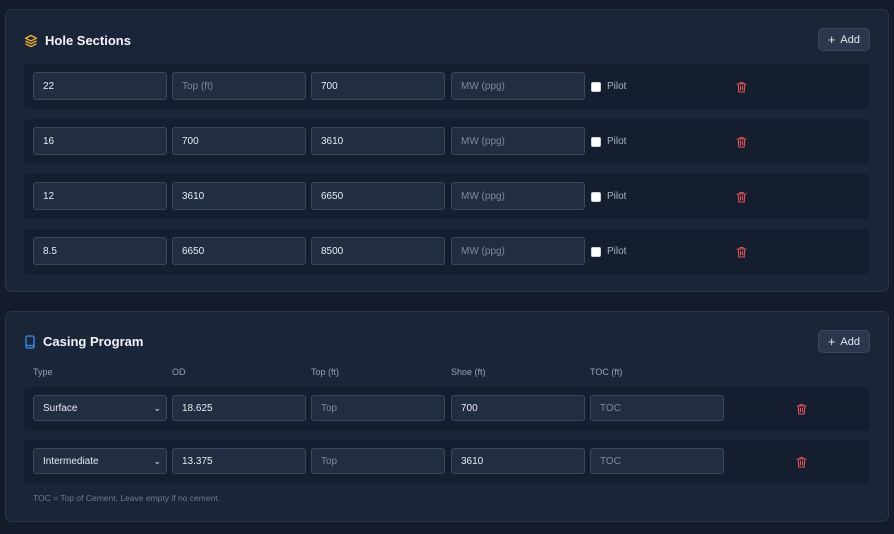 This screenshot has height=534, width=894. I want to click on casing-icon, so click(30, 341).